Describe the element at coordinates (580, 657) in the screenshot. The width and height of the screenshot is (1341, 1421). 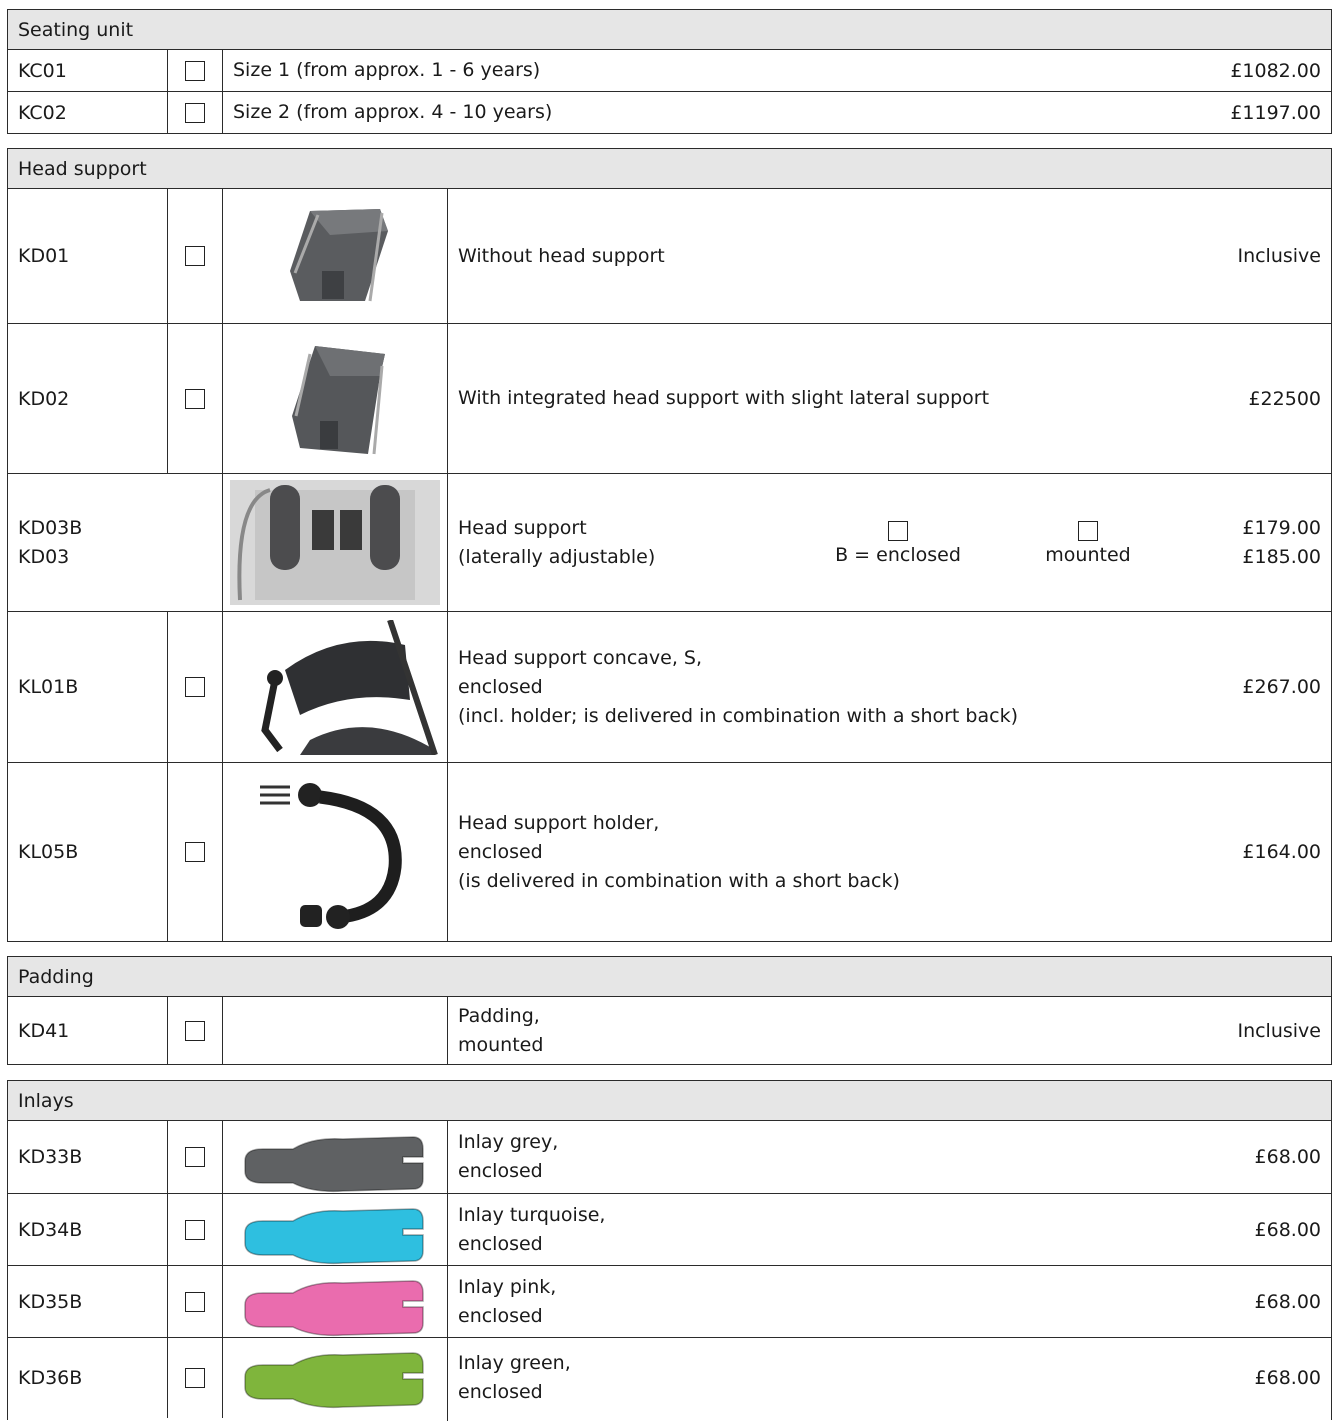
I see `product-description: Head support concave, S,` at that location.